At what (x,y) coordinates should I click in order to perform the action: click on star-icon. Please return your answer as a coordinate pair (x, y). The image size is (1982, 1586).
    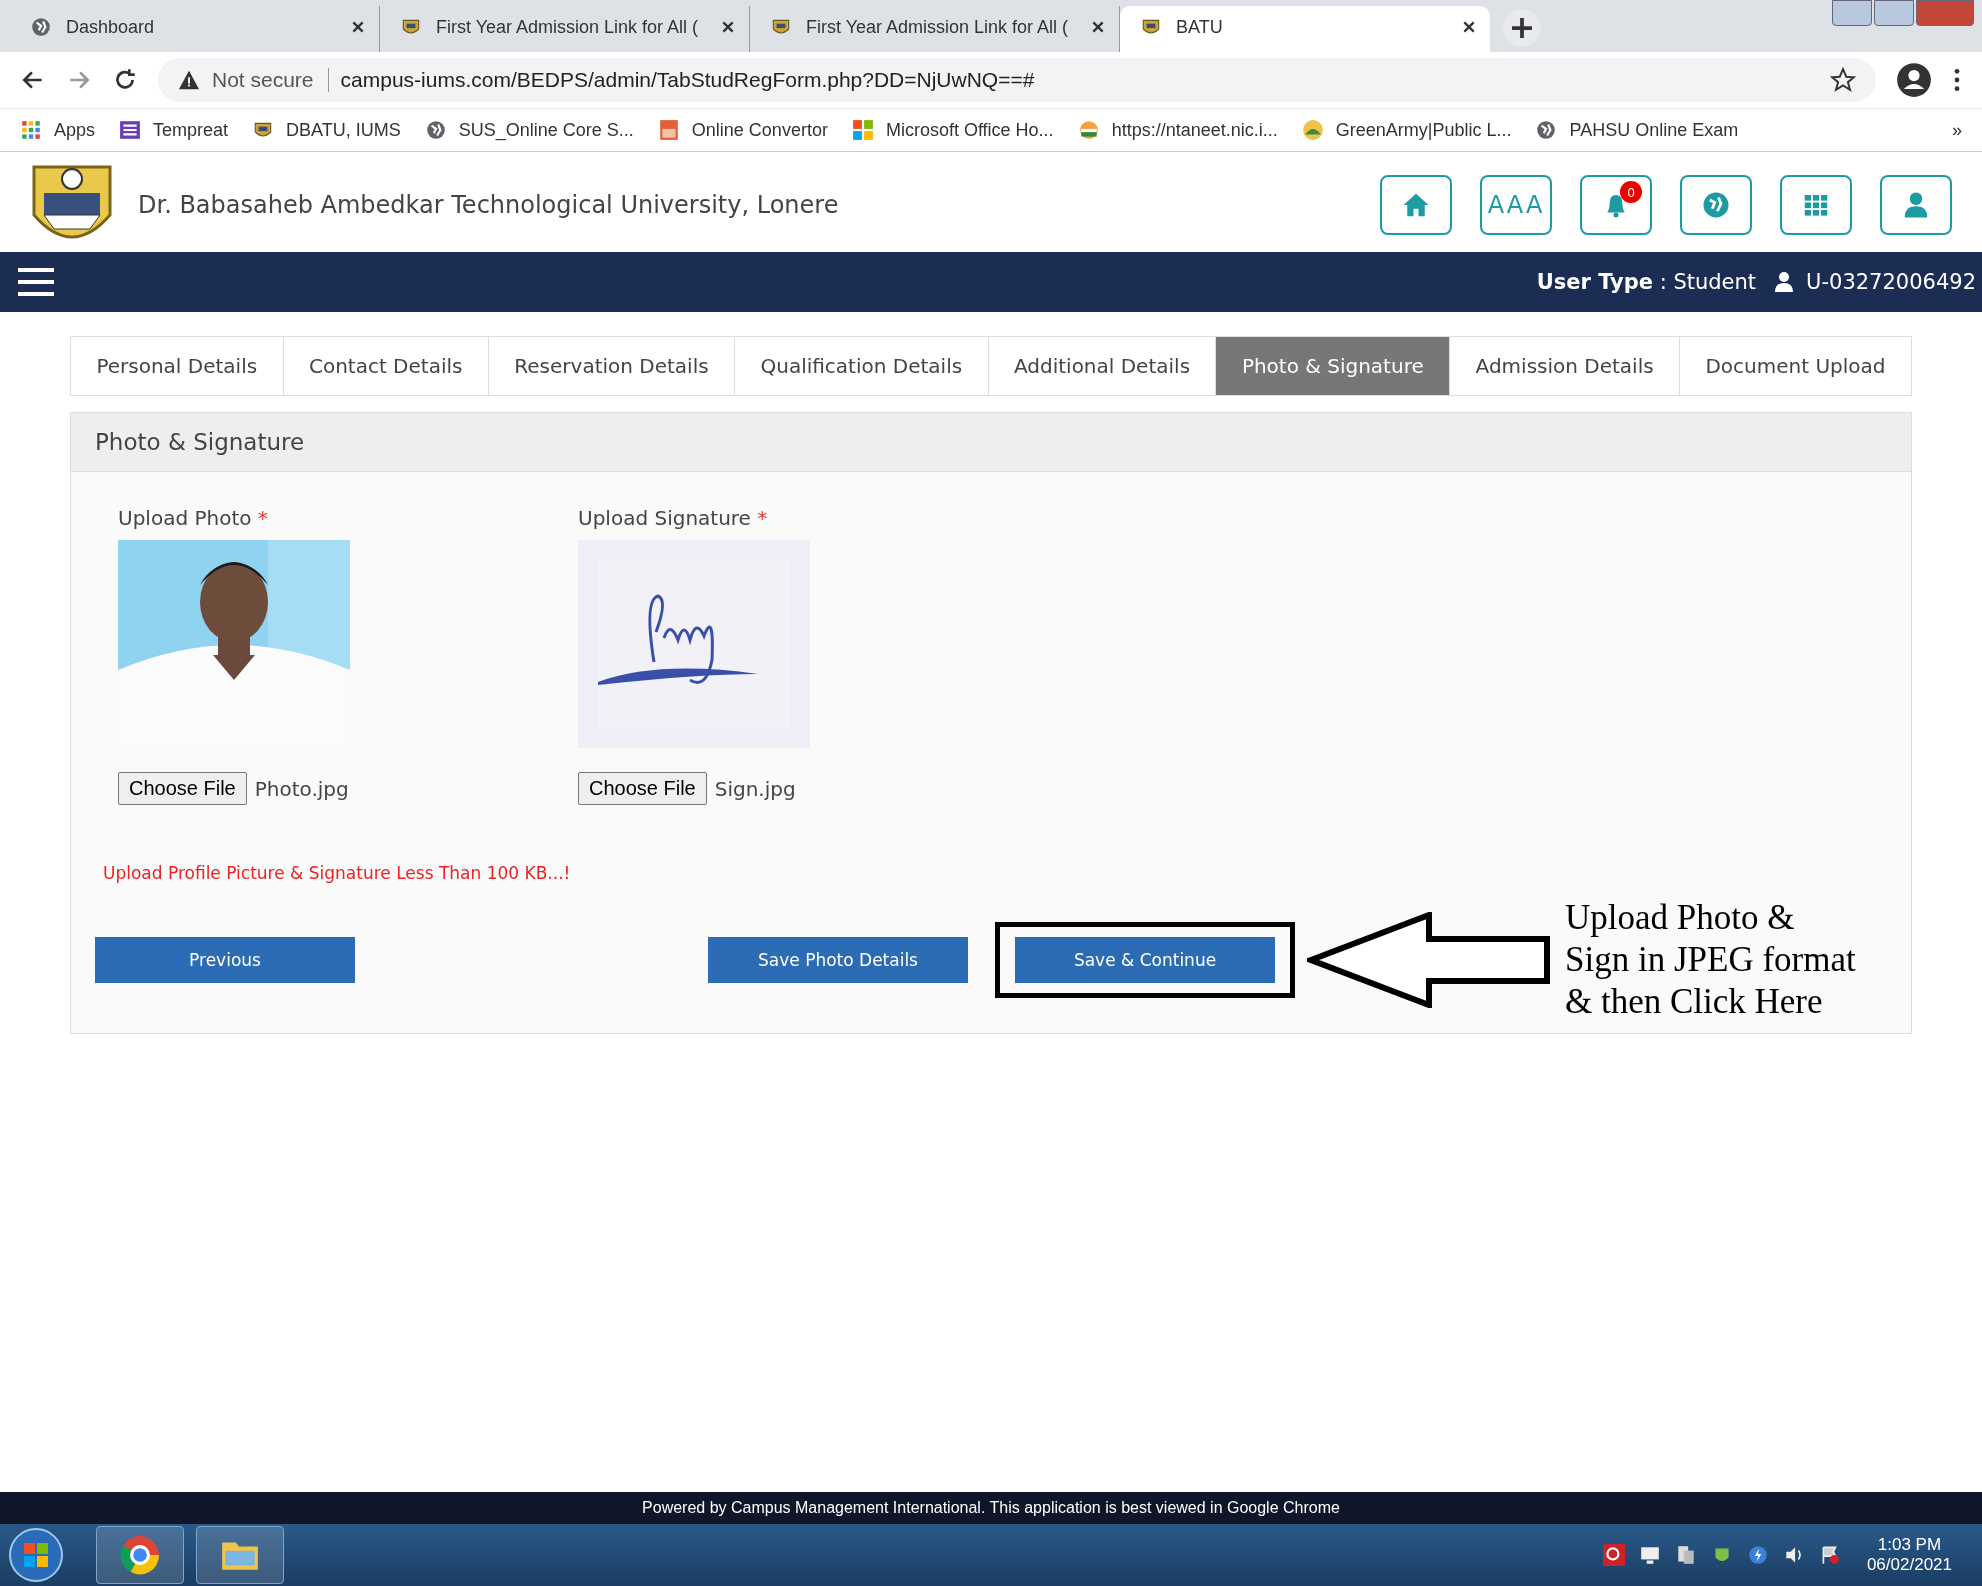
    Looking at the image, I should click on (1843, 80).